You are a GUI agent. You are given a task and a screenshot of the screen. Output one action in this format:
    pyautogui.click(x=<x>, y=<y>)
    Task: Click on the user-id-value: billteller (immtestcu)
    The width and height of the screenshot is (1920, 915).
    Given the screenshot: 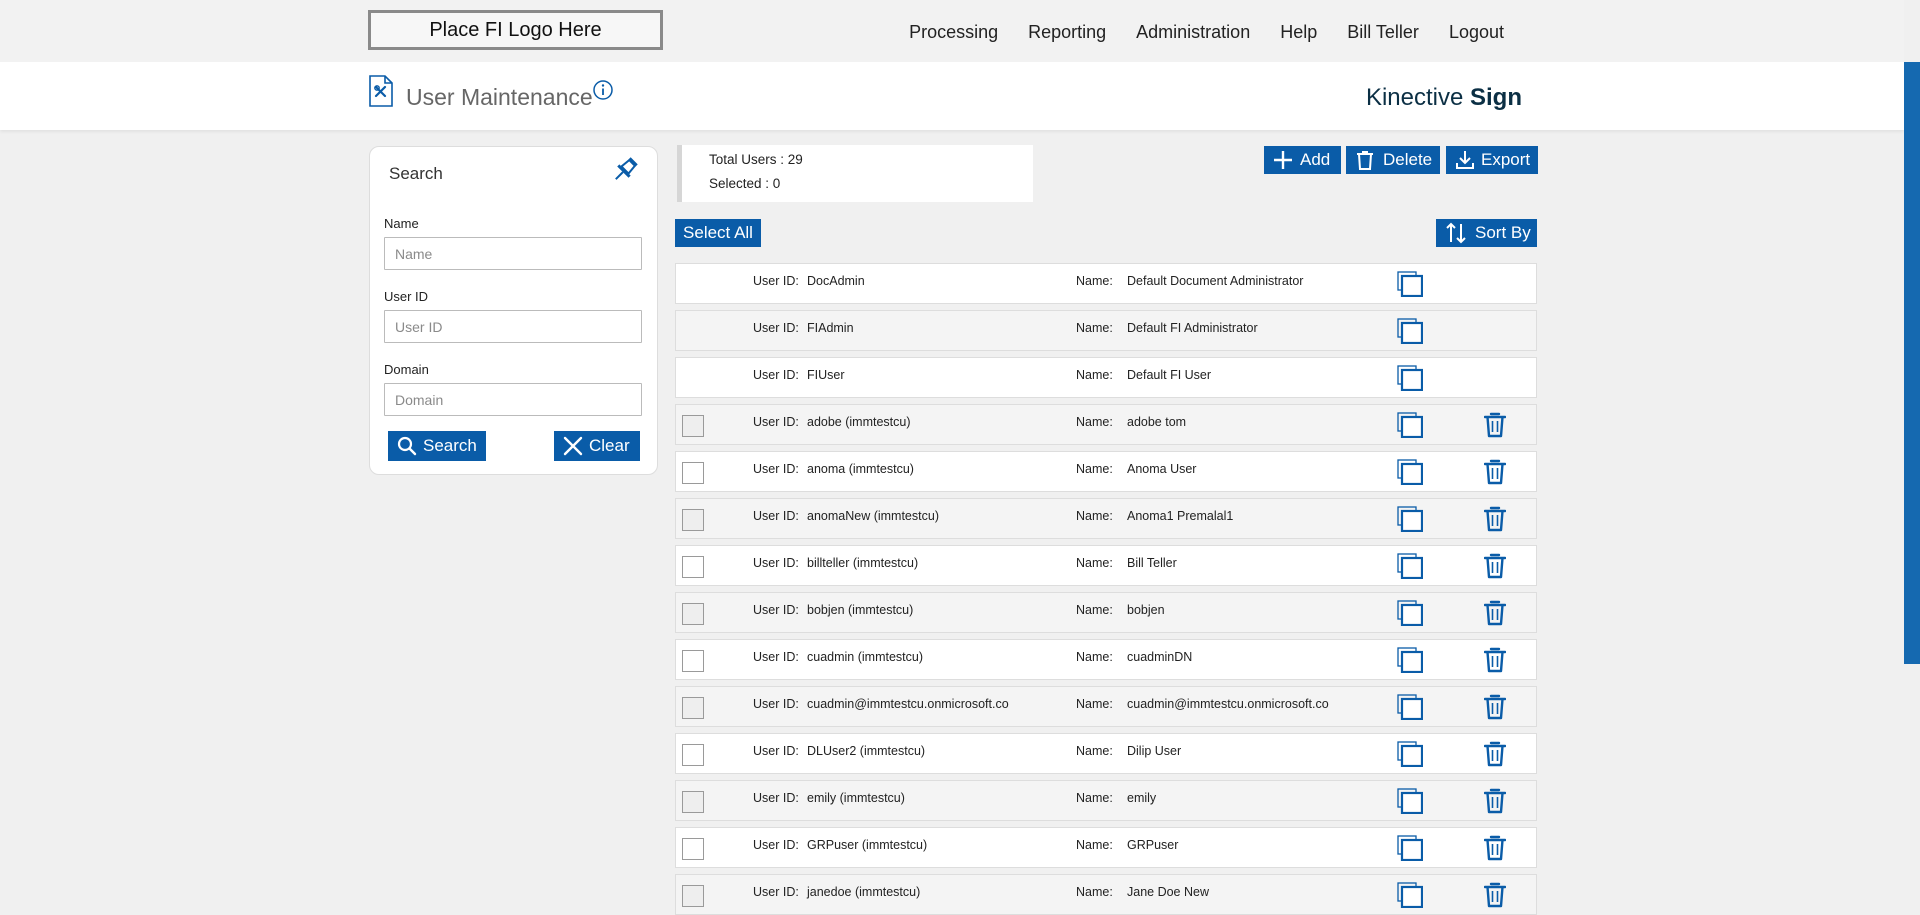 What is the action you would take?
    pyautogui.click(x=863, y=563)
    